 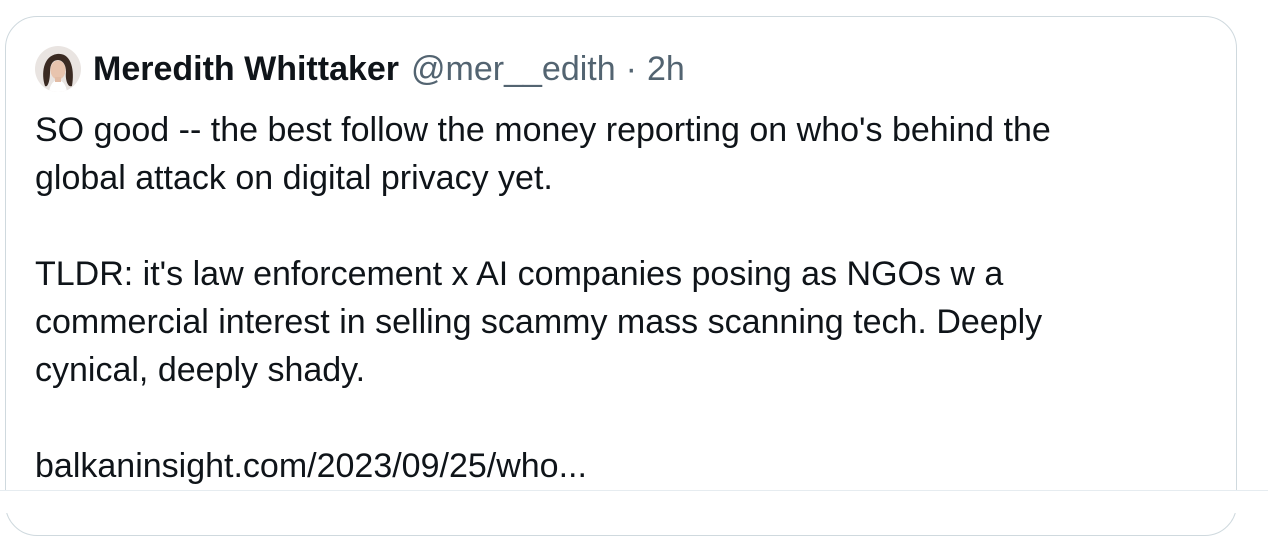 What do you see at coordinates (200, 370) in the screenshot?
I see `tweet-line: cynical, deeply shady.` at bounding box center [200, 370].